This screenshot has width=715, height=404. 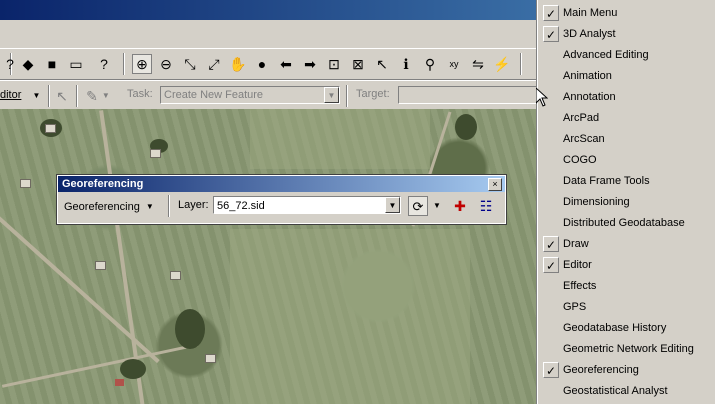 What do you see at coordinates (626, 118) in the screenshot?
I see `menu-item-arcpad: ArcPad` at bounding box center [626, 118].